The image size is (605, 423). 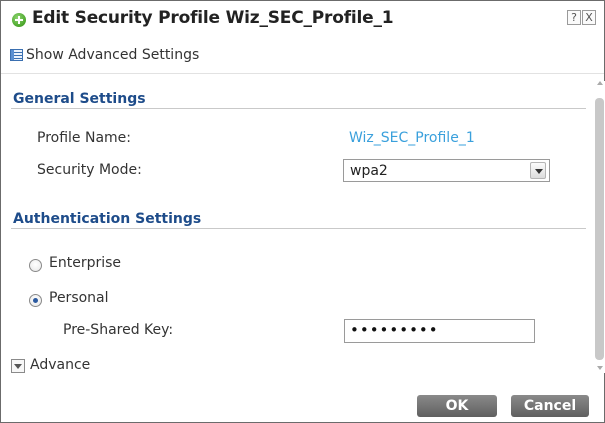 I want to click on profile-name-value: Wiz_SEC_Profile_1, so click(x=412, y=138).